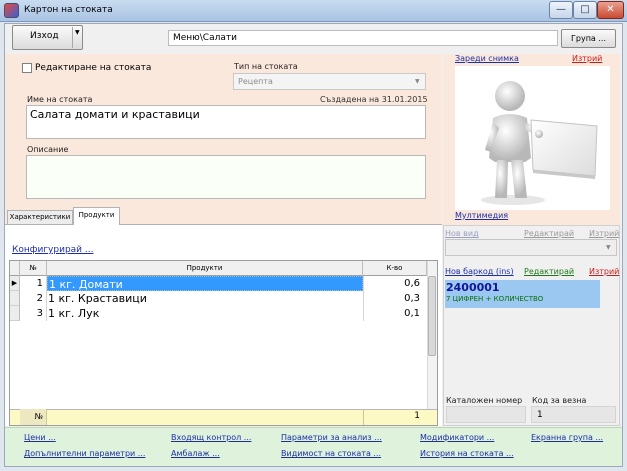  Describe the element at coordinates (226, 122) in the screenshot. I see `item-name-field: Салата домати и краставици` at that location.